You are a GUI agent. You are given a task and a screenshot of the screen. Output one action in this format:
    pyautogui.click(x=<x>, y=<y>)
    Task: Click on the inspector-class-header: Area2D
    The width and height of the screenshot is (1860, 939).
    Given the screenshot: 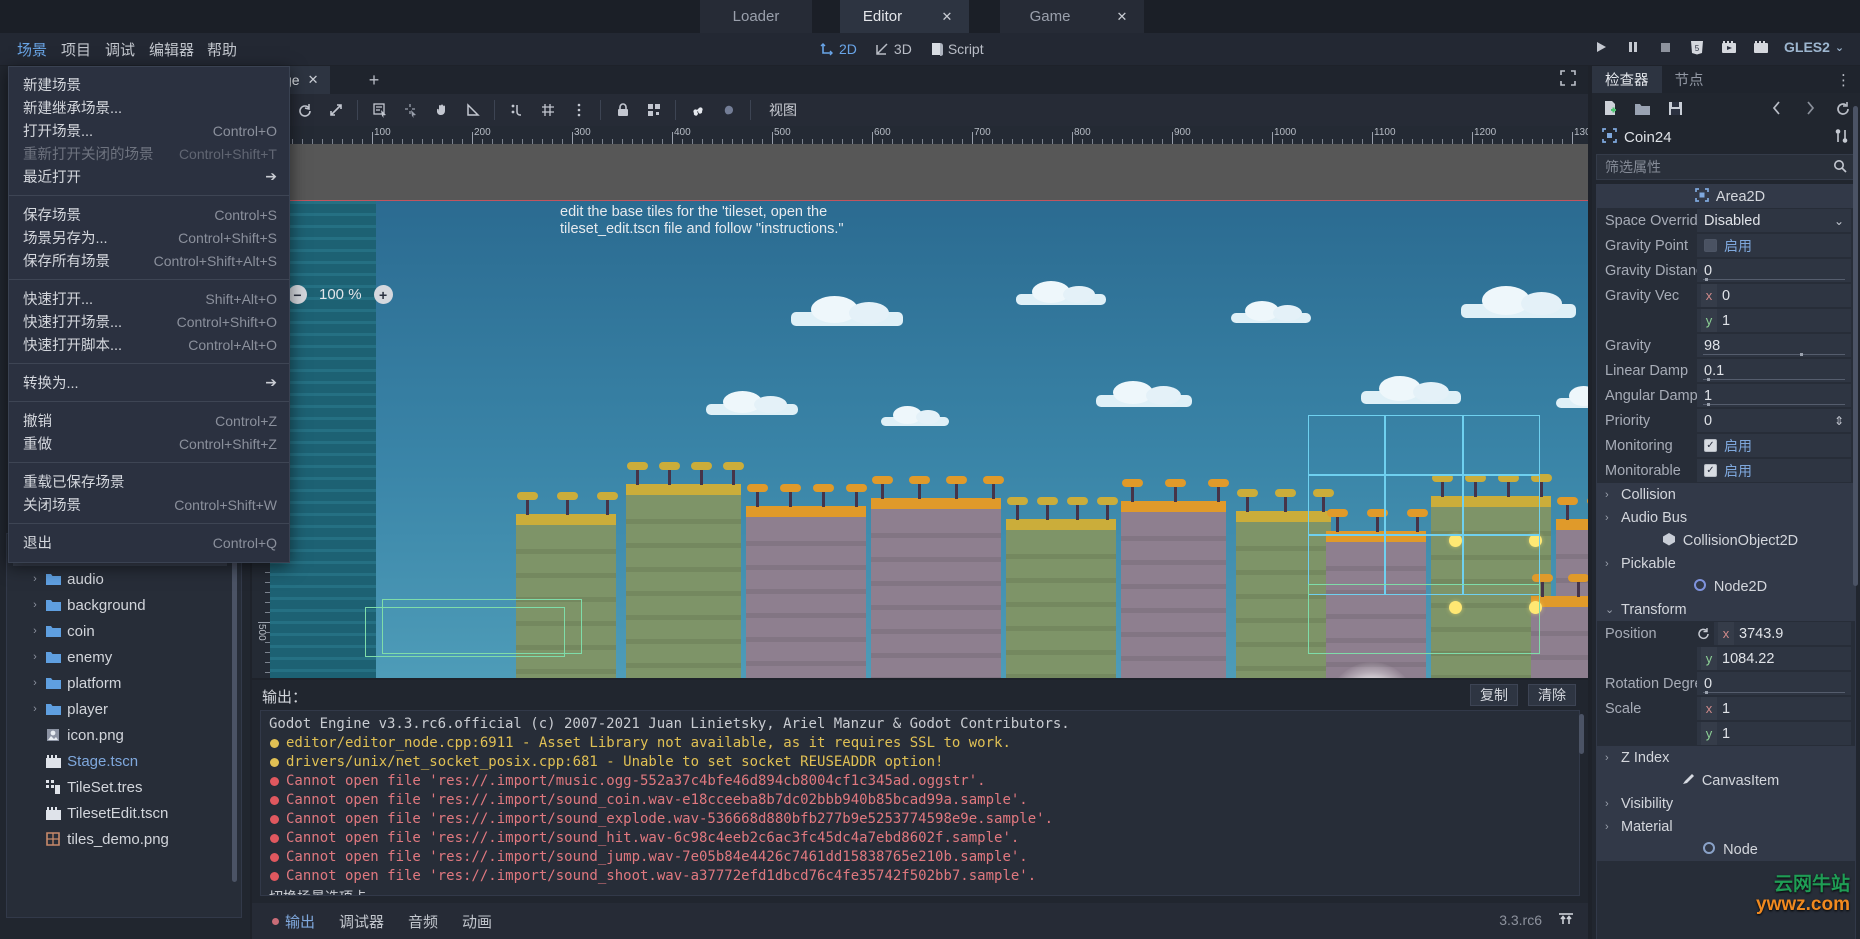 What is the action you would take?
    pyautogui.click(x=1726, y=196)
    